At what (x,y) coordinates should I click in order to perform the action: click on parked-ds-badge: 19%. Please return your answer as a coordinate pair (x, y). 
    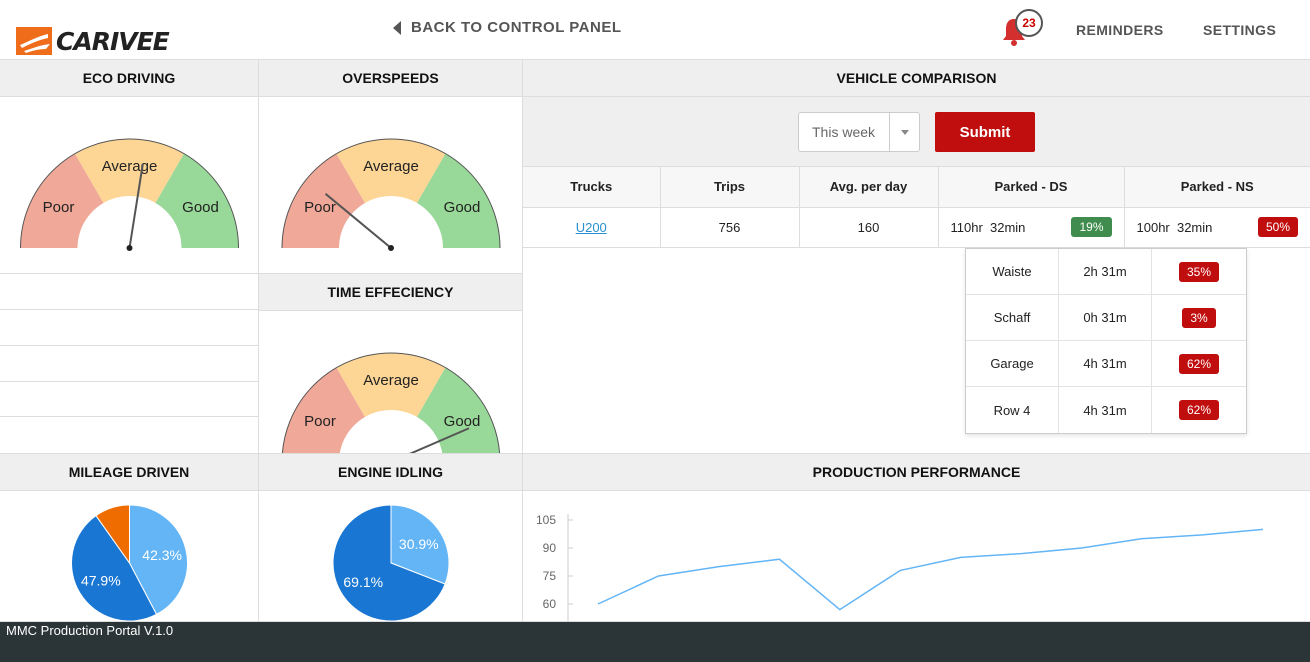
    Looking at the image, I should click on (1091, 227).